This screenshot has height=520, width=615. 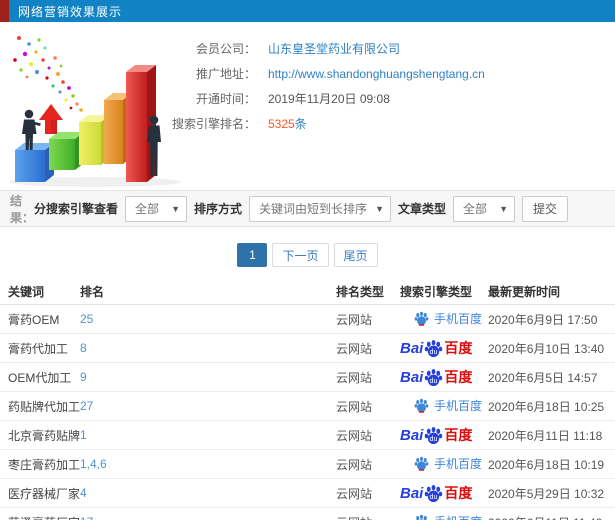 What do you see at coordinates (38, 348) in the screenshot?
I see `keyword-cell: 膏药代加工` at bounding box center [38, 348].